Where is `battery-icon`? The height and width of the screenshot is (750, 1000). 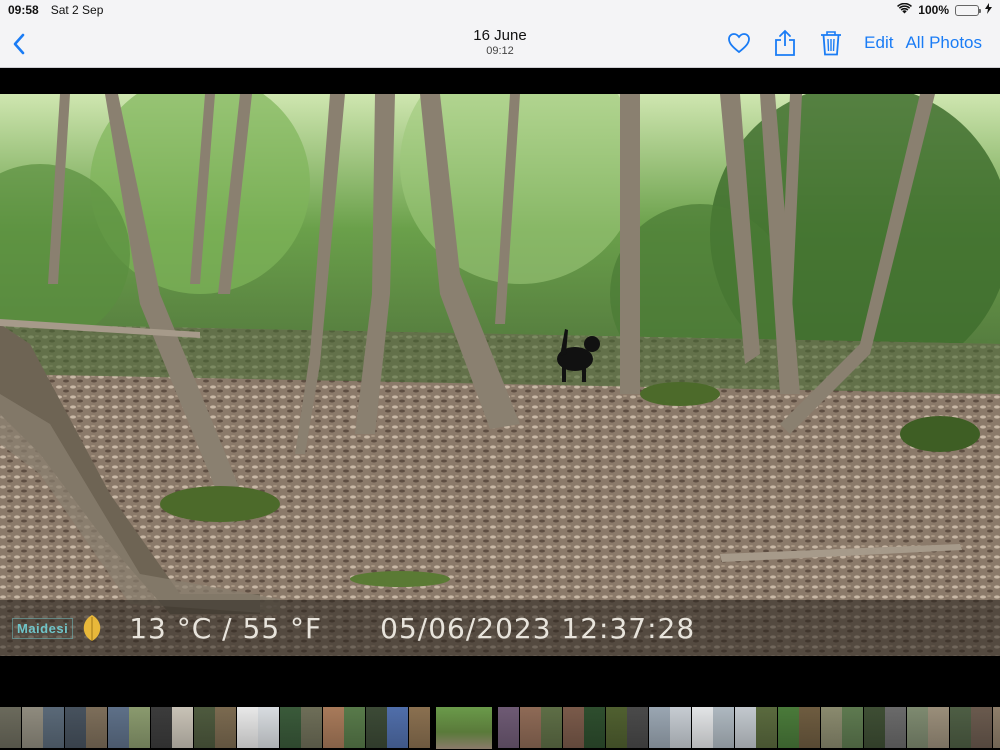 battery-icon is located at coordinates (968, 10).